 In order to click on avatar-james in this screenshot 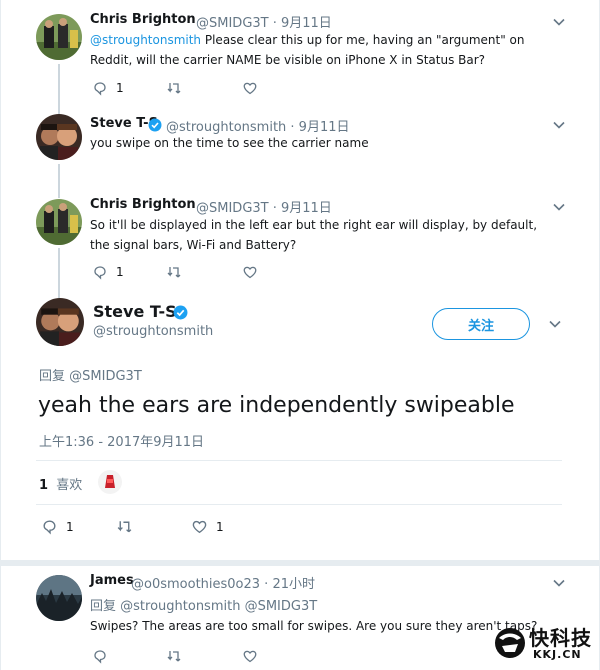, I will do `click(59, 598)`.